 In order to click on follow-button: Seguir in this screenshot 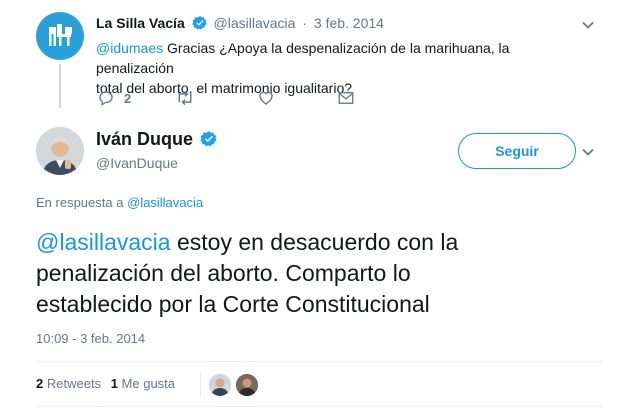, I will do `click(517, 151)`.